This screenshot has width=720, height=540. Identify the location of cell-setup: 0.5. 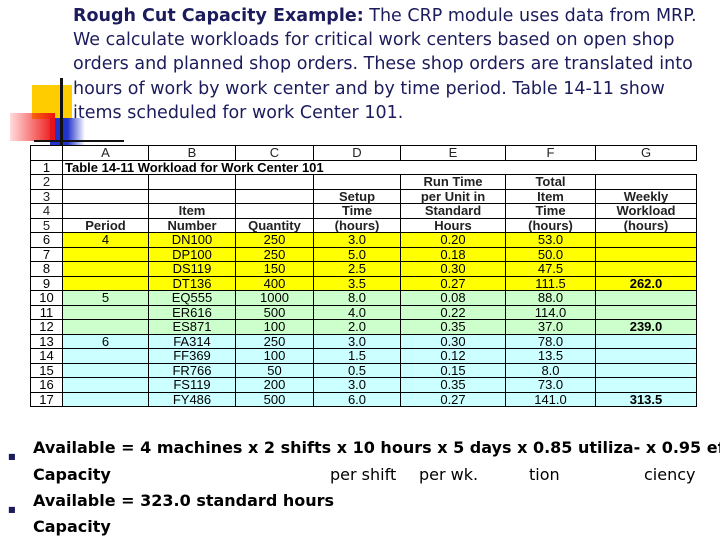
(357, 370).